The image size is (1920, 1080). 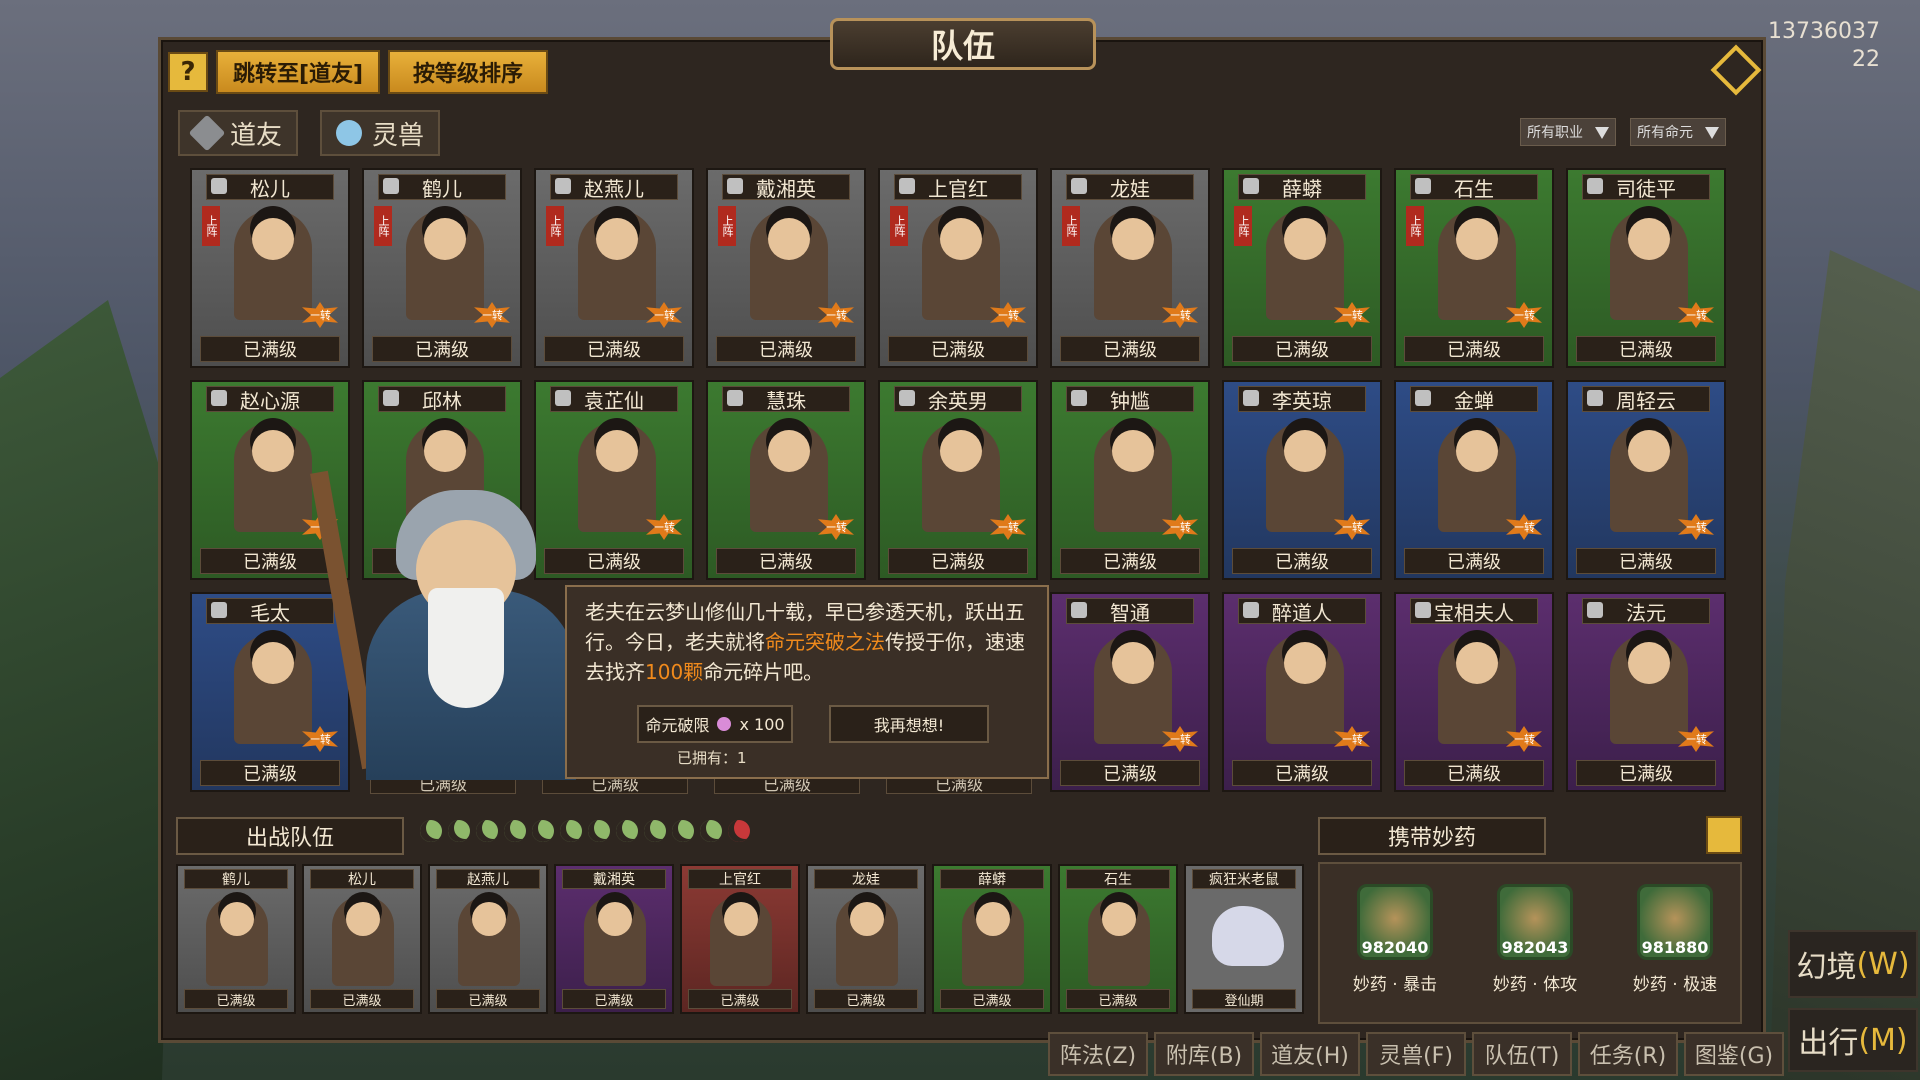 I want to click on card-name: 龙娃, so click(x=1130, y=187).